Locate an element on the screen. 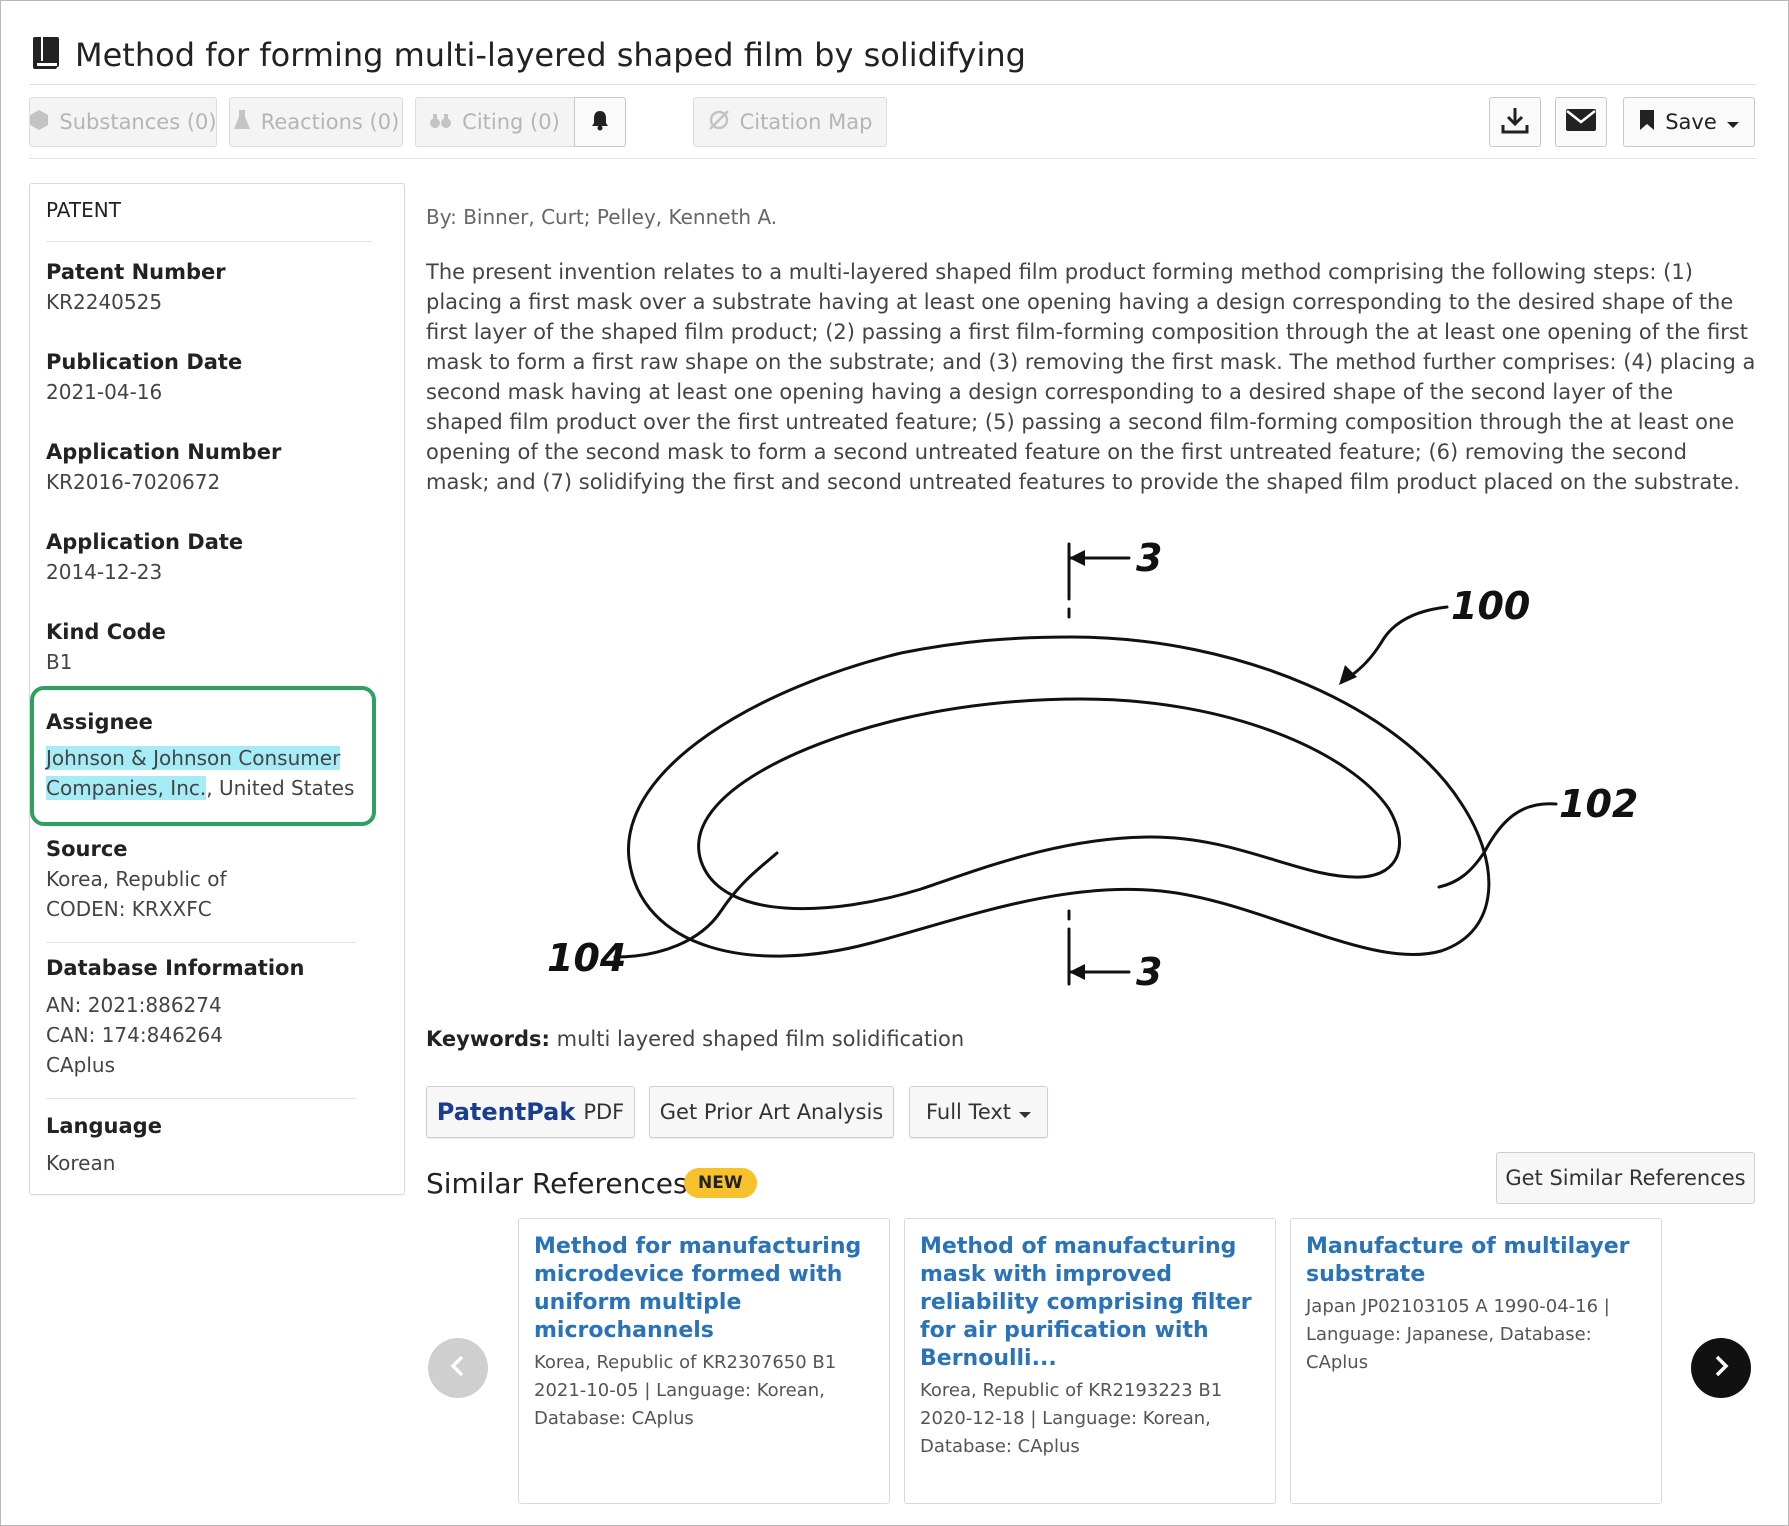 Image resolution: width=1789 pixels, height=1526 pixels. arrowhead-top is located at coordinates (1077, 558).